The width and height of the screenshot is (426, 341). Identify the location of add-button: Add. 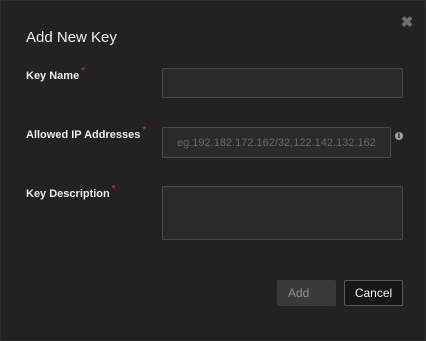
(306, 293).